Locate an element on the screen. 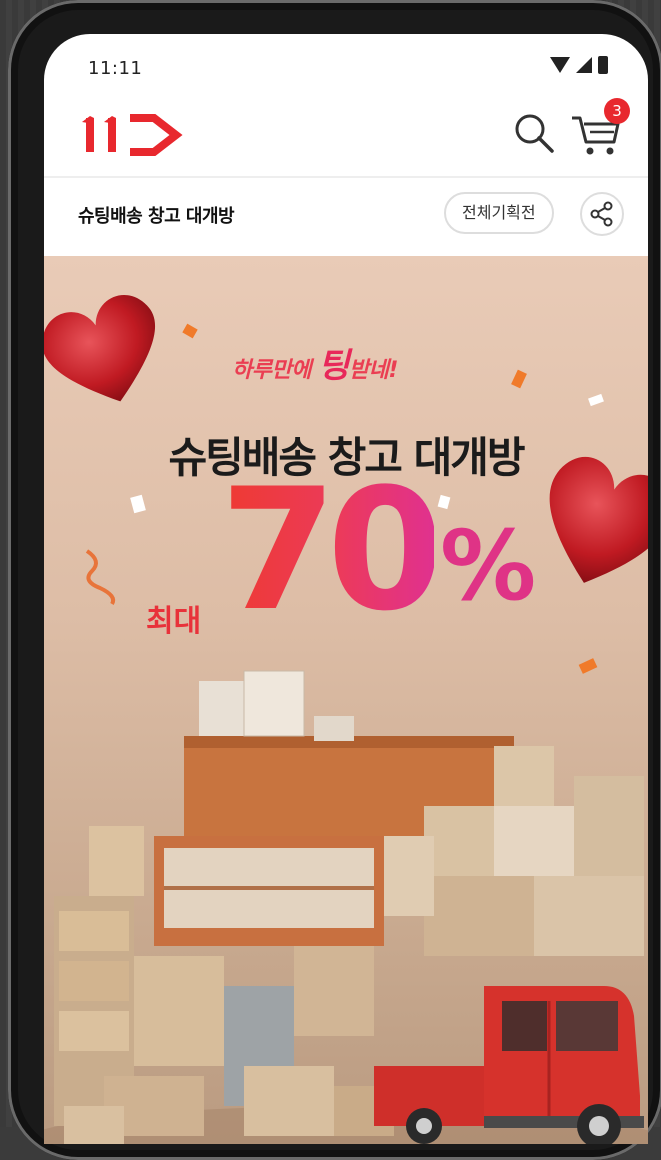  discount-prefix: 최대 is located at coordinates (174, 621).